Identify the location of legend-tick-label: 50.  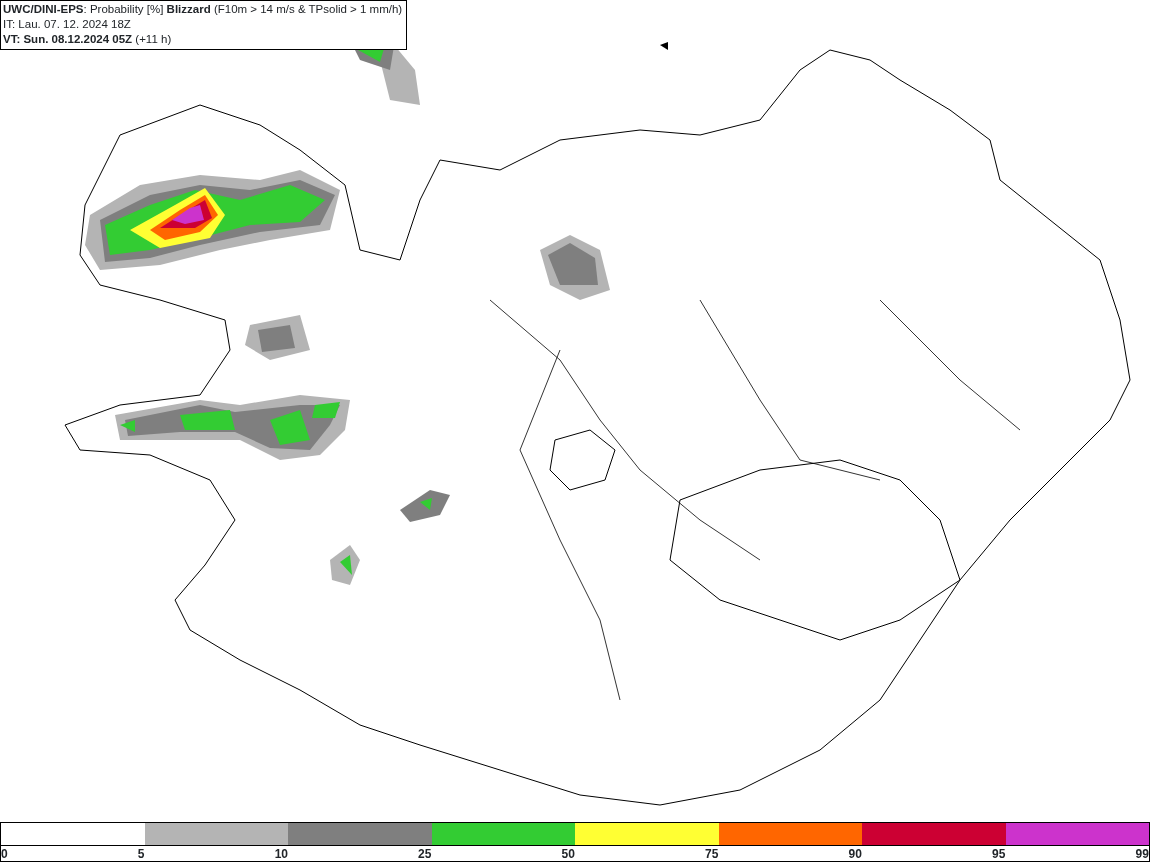
(568, 854).